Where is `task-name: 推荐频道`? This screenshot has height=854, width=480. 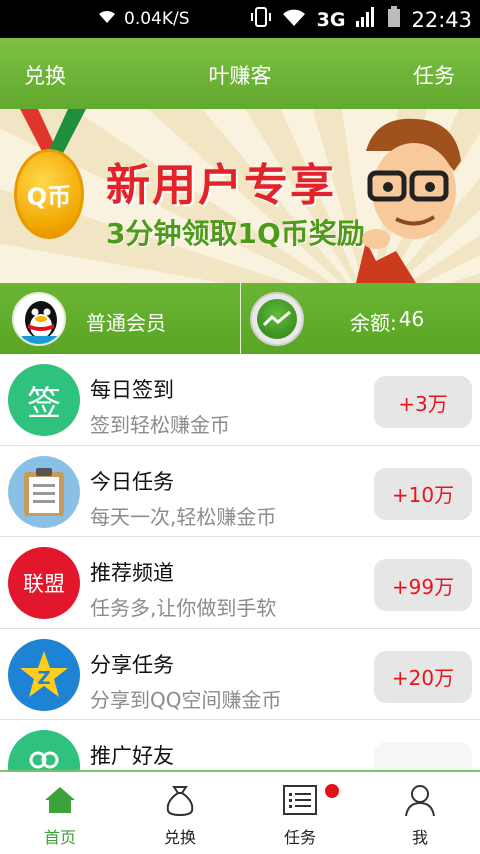 task-name: 推荐频道 is located at coordinates (132, 573).